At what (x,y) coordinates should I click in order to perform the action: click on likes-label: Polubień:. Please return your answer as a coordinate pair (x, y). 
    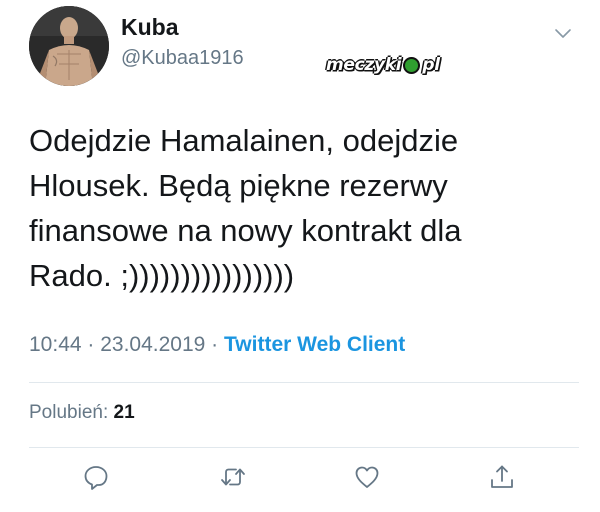
    Looking at the image, I should click on (69, 412).